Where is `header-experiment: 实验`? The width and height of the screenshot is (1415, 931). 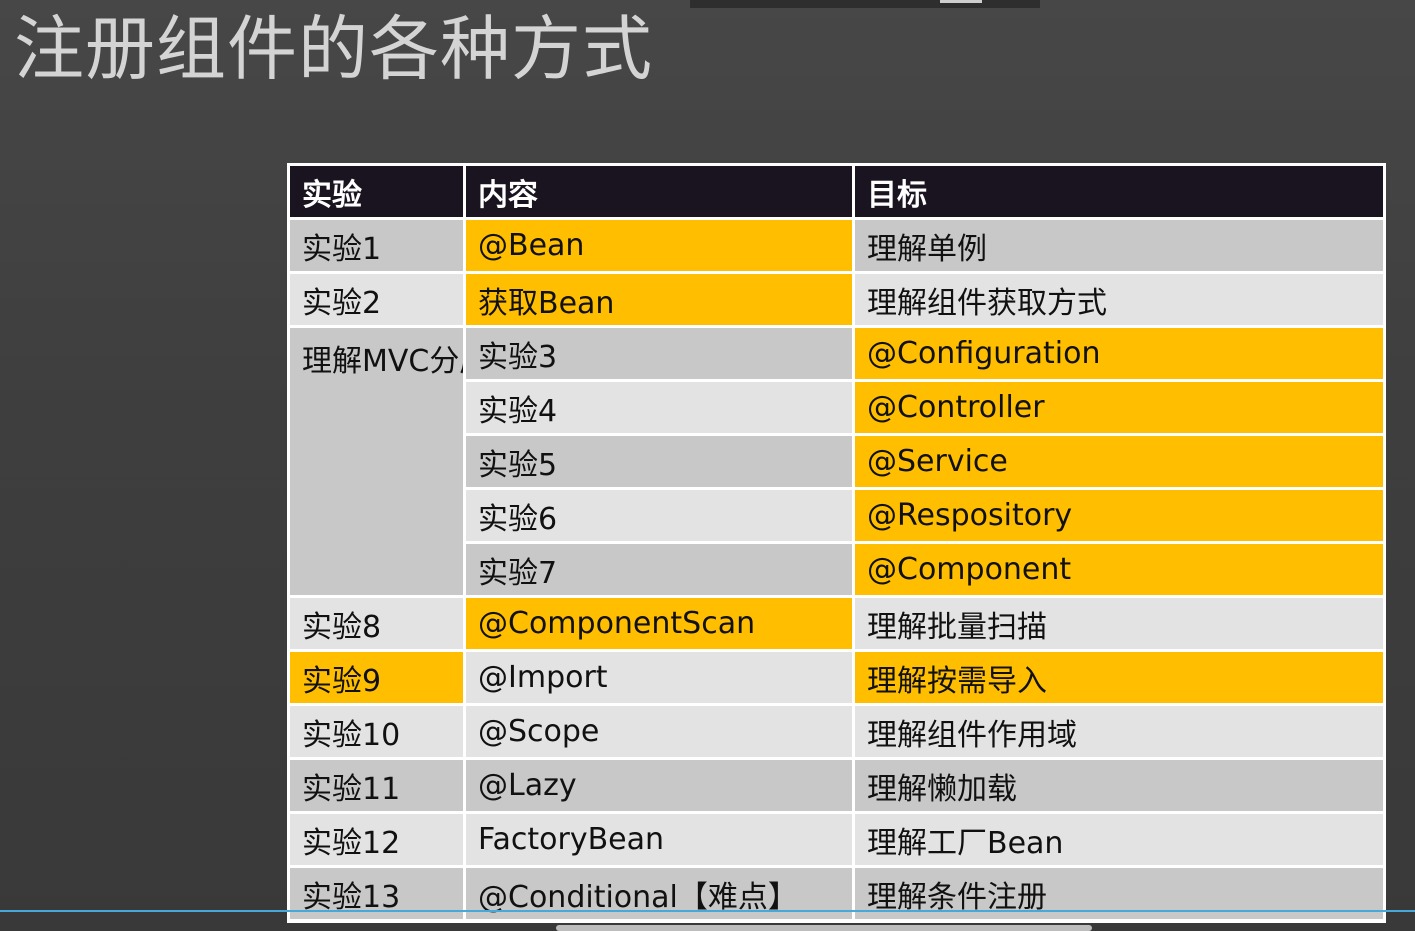 header-experiment: 实验 is located at coordinates (376, 191).